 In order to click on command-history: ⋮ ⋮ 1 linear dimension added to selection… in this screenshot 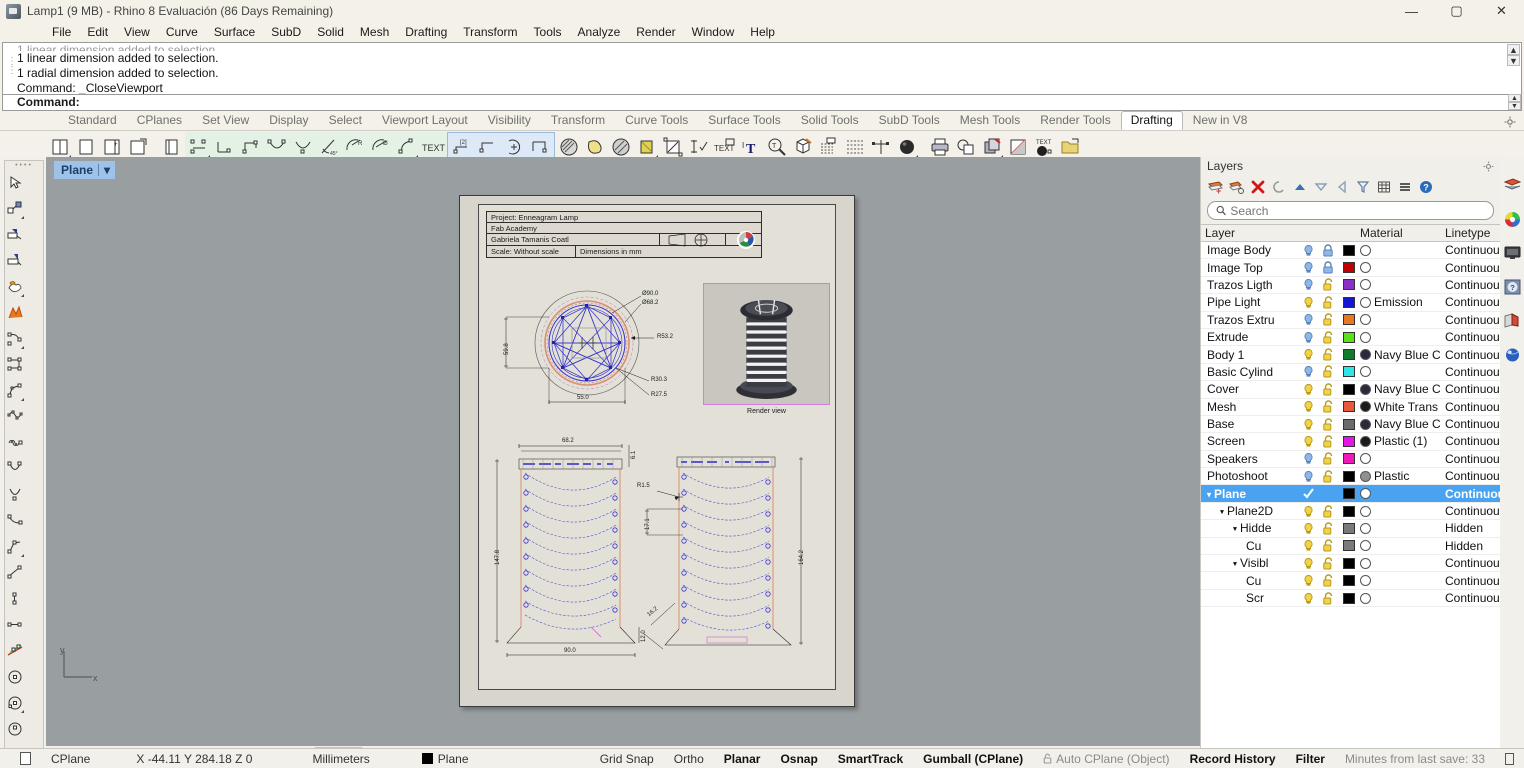, I will do `click(762, 68)`.